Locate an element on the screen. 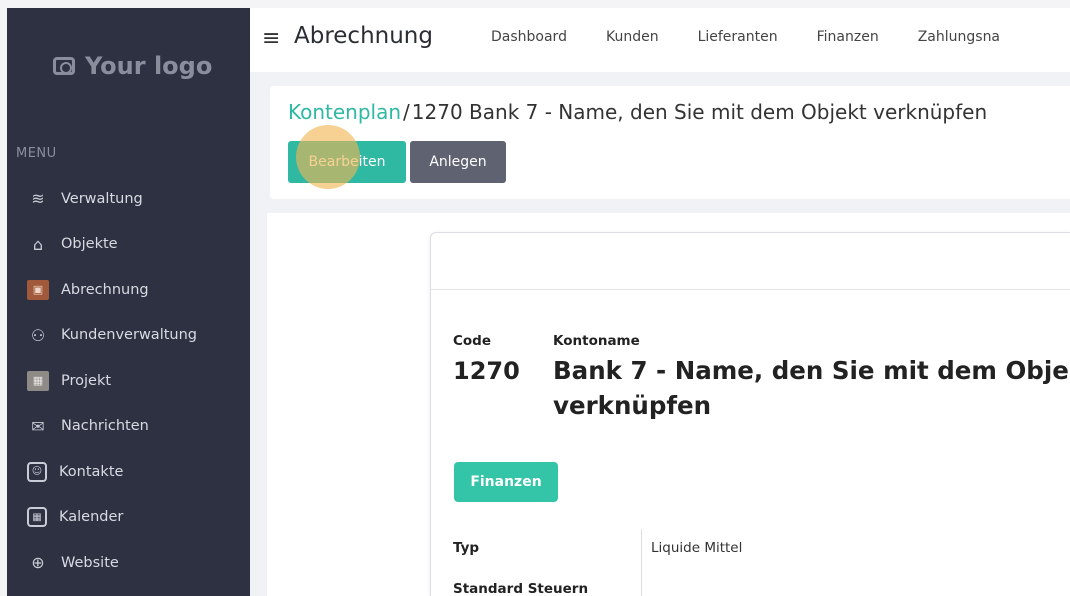  sidebar-item-abrechnung: ▣ Abrechnung is located at coordinates (128, 290).